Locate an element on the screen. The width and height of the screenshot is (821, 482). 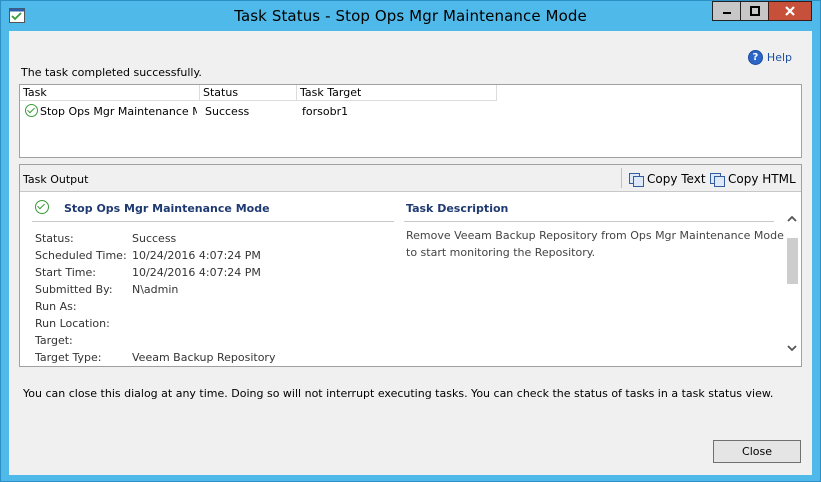
task-details-heading: Stop Ops Mgr Maintenance Mode is located at coordinates (167, 208).